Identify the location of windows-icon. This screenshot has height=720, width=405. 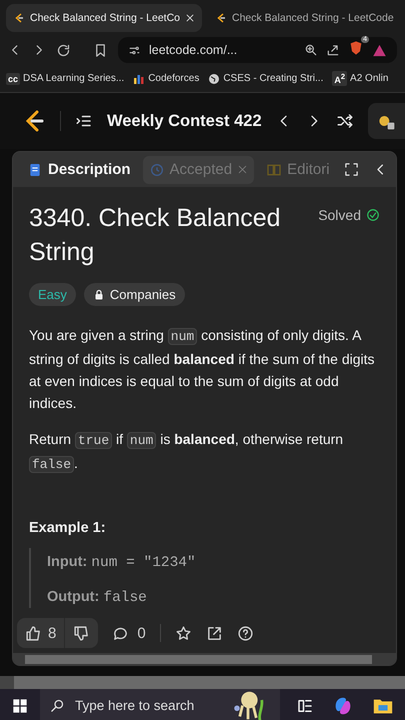
(20, 706).